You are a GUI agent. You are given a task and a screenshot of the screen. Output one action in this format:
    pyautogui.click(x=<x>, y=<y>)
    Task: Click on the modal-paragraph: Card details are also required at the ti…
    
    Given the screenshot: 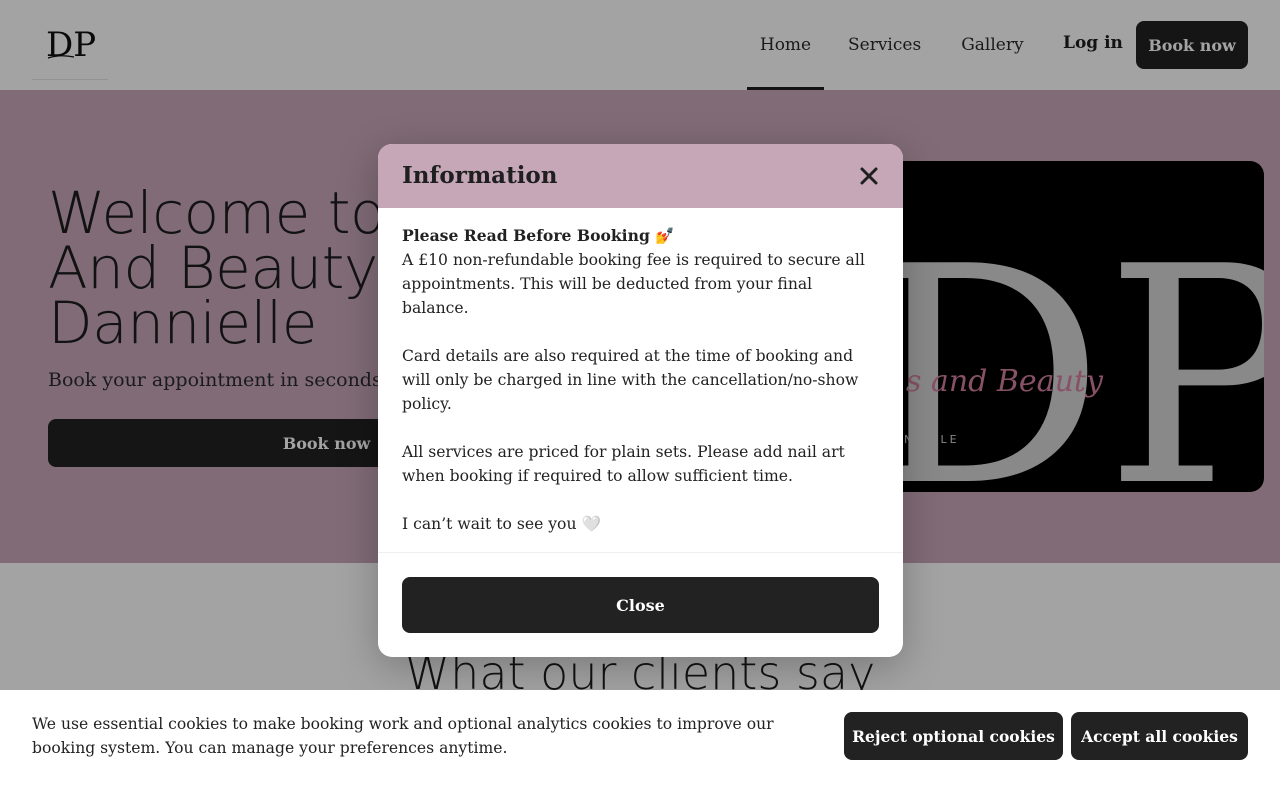 What is the action you would take?
    pyautogui.click(x=630, y=380)
    